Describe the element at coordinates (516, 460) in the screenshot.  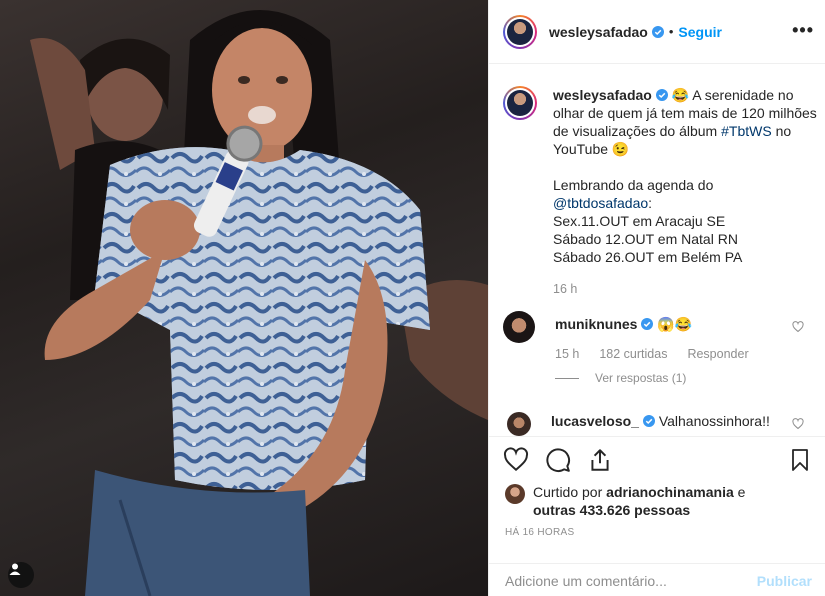
I see `heart-icon` at that location.